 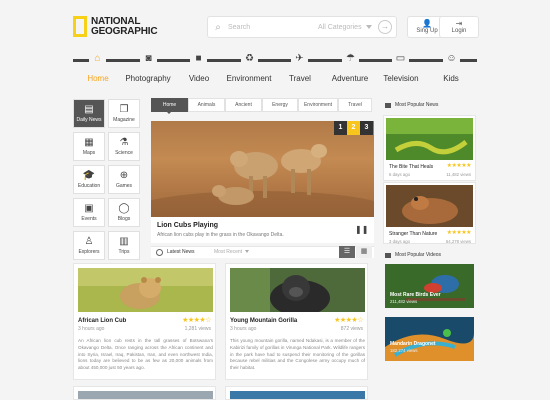 What do you see at coordinates (361, 229) in the screenshot?
I see `pause-icon: ❚❚` at bounding box center [361, 229].